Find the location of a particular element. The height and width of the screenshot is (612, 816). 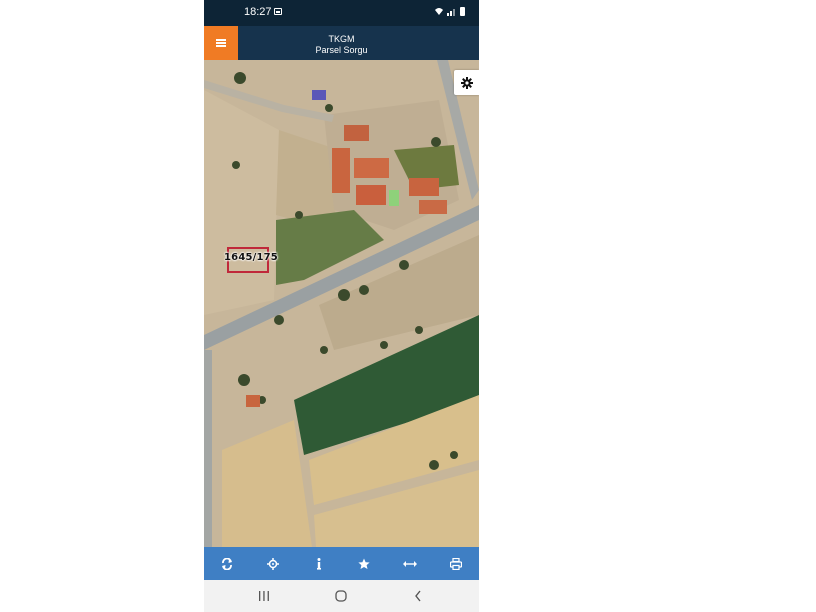

print-button is located at coordinates (456, 563).